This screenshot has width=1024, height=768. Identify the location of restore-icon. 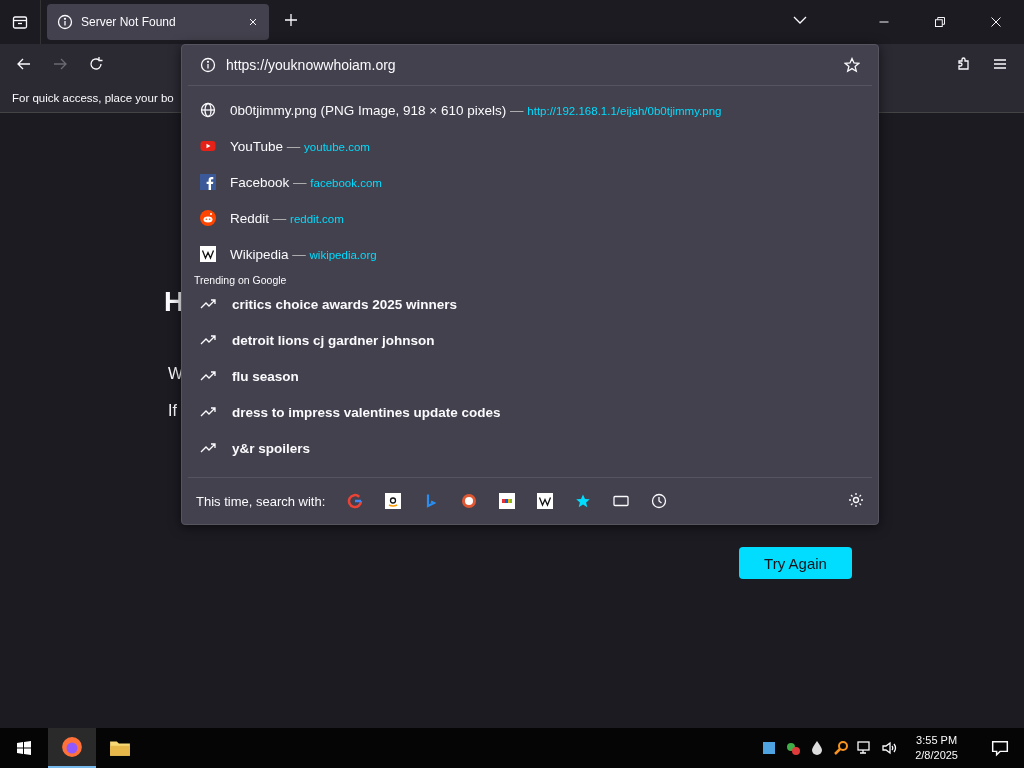
(940, 22).